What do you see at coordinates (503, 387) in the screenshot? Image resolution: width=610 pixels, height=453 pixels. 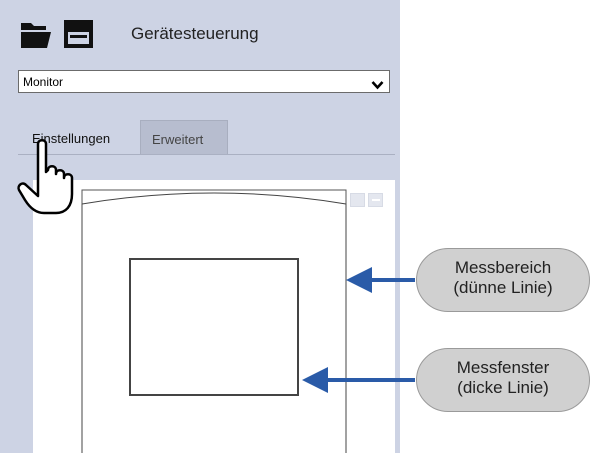 I see `callout-2-line-2: (dicke Linie)` at bounding box center [503, 387].